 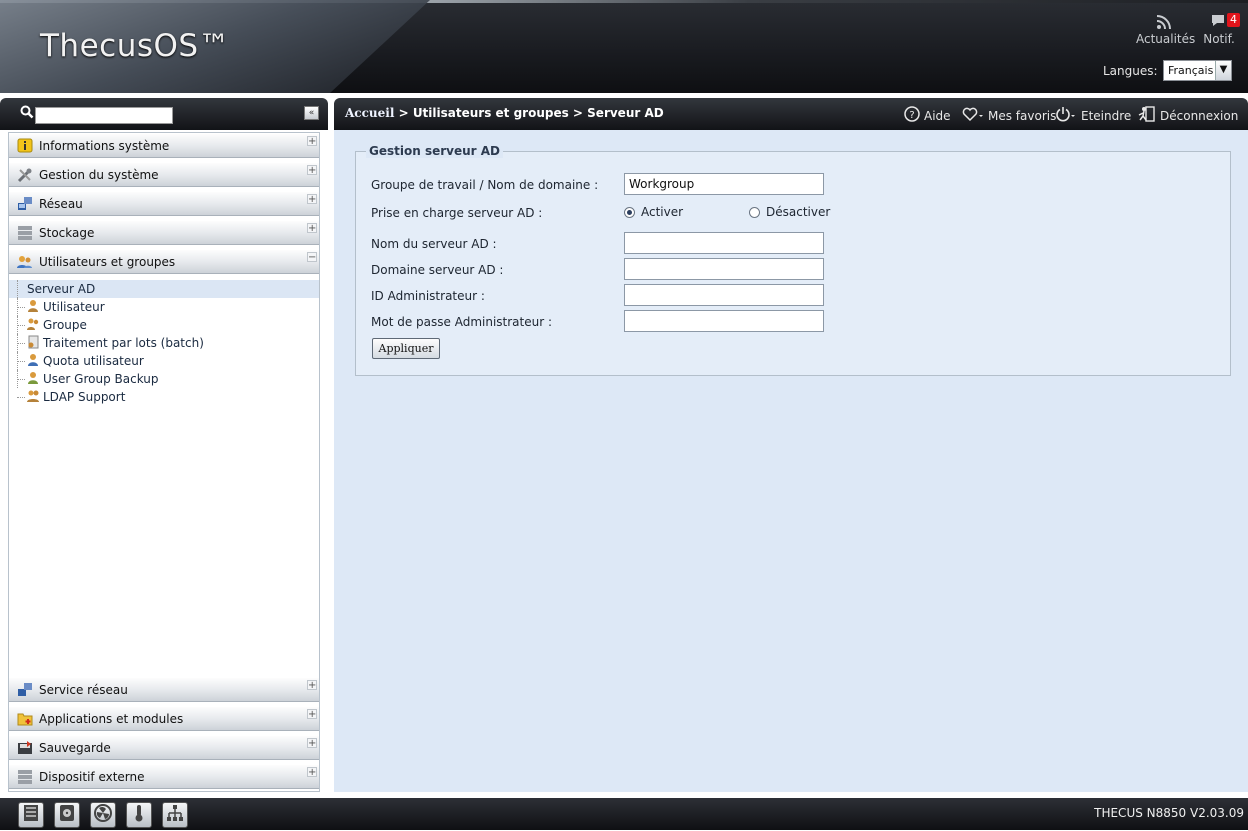 I want to click on sidebar-section-label: Utilisateurs et groupes, so click(x=107, y=261).